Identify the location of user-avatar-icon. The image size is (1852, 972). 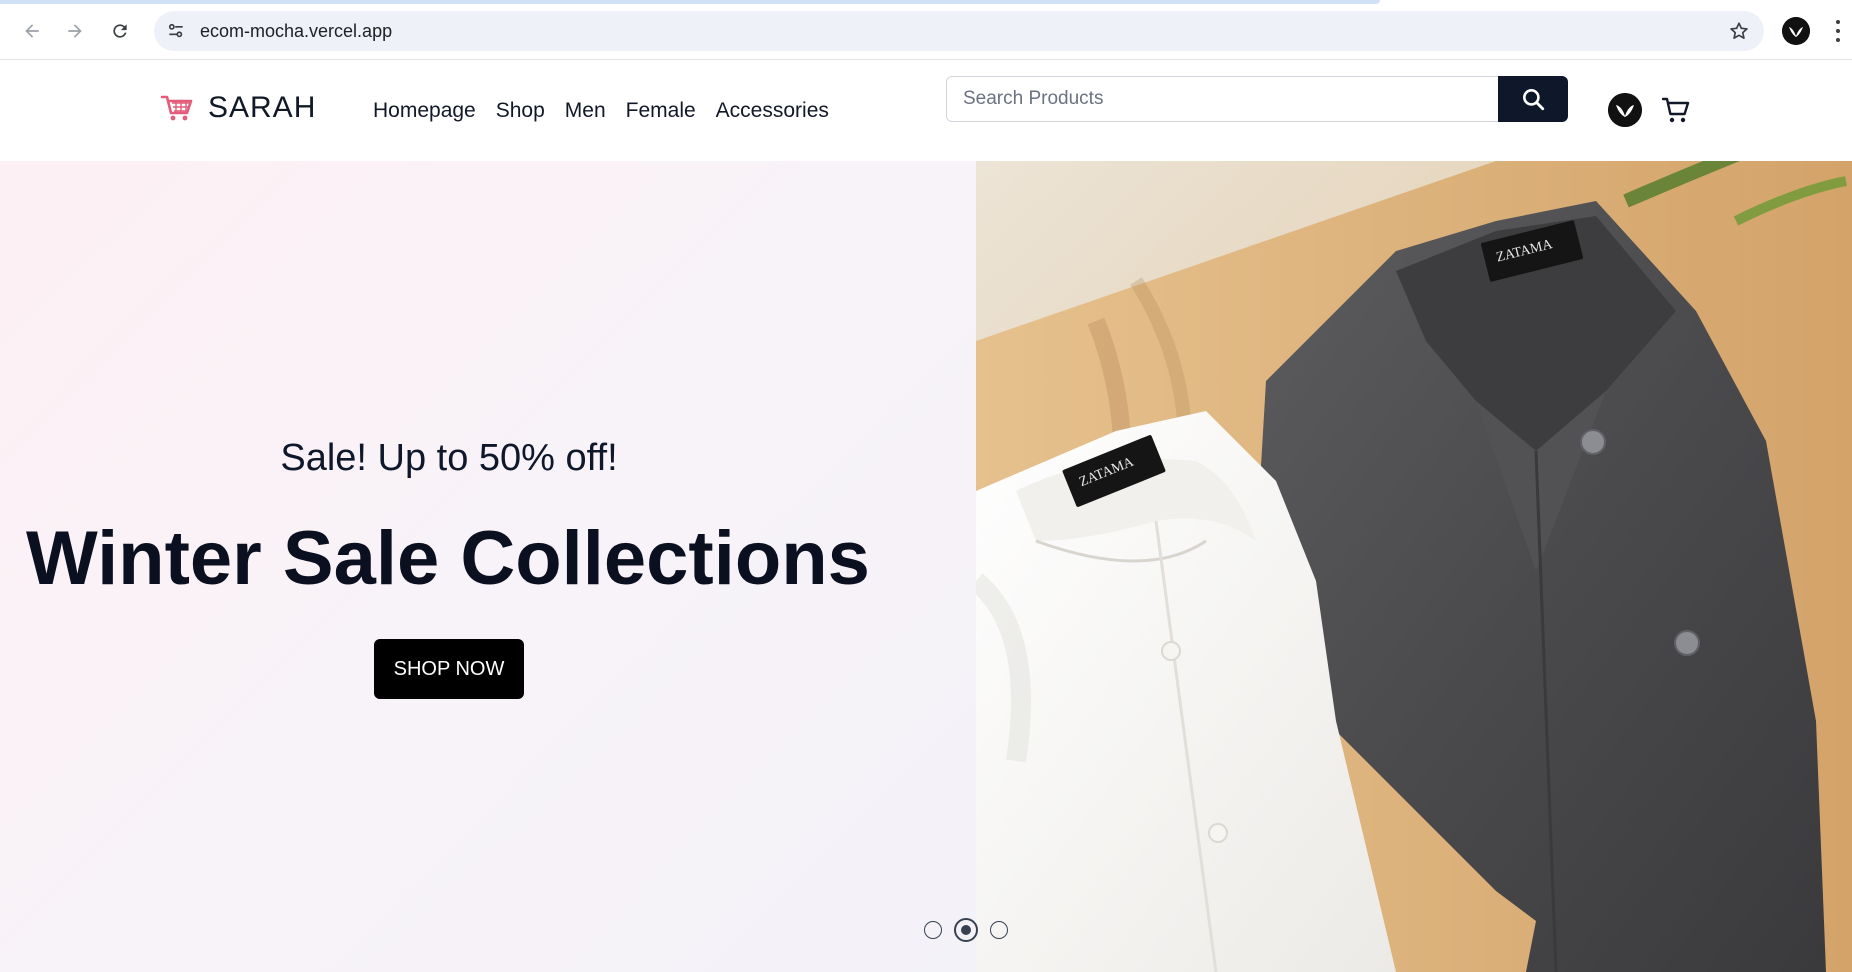
(1625, 110).